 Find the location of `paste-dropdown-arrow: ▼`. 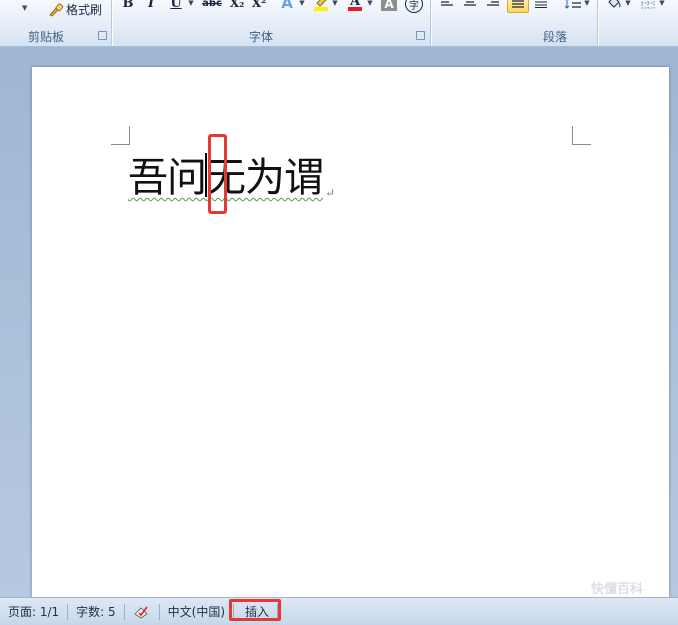

paste-dropdown-arrow: ▼ is located at coordinates (24, 8).